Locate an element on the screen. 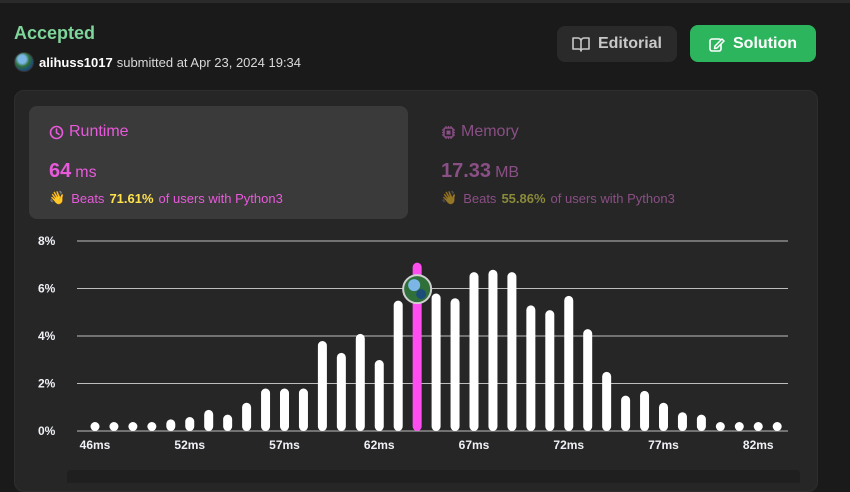  x-tick-label: 46ms is located at coordinates (95, 445).